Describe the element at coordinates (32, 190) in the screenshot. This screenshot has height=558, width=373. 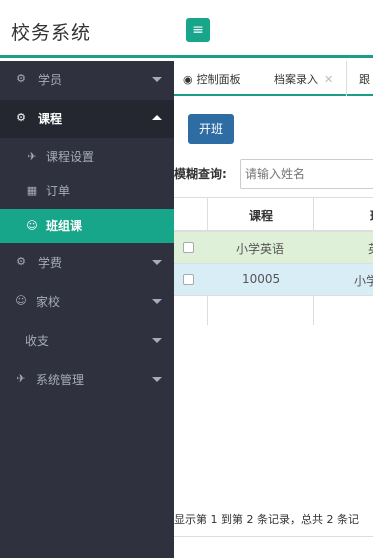
I see `calendar-icon: ▦` at that location.